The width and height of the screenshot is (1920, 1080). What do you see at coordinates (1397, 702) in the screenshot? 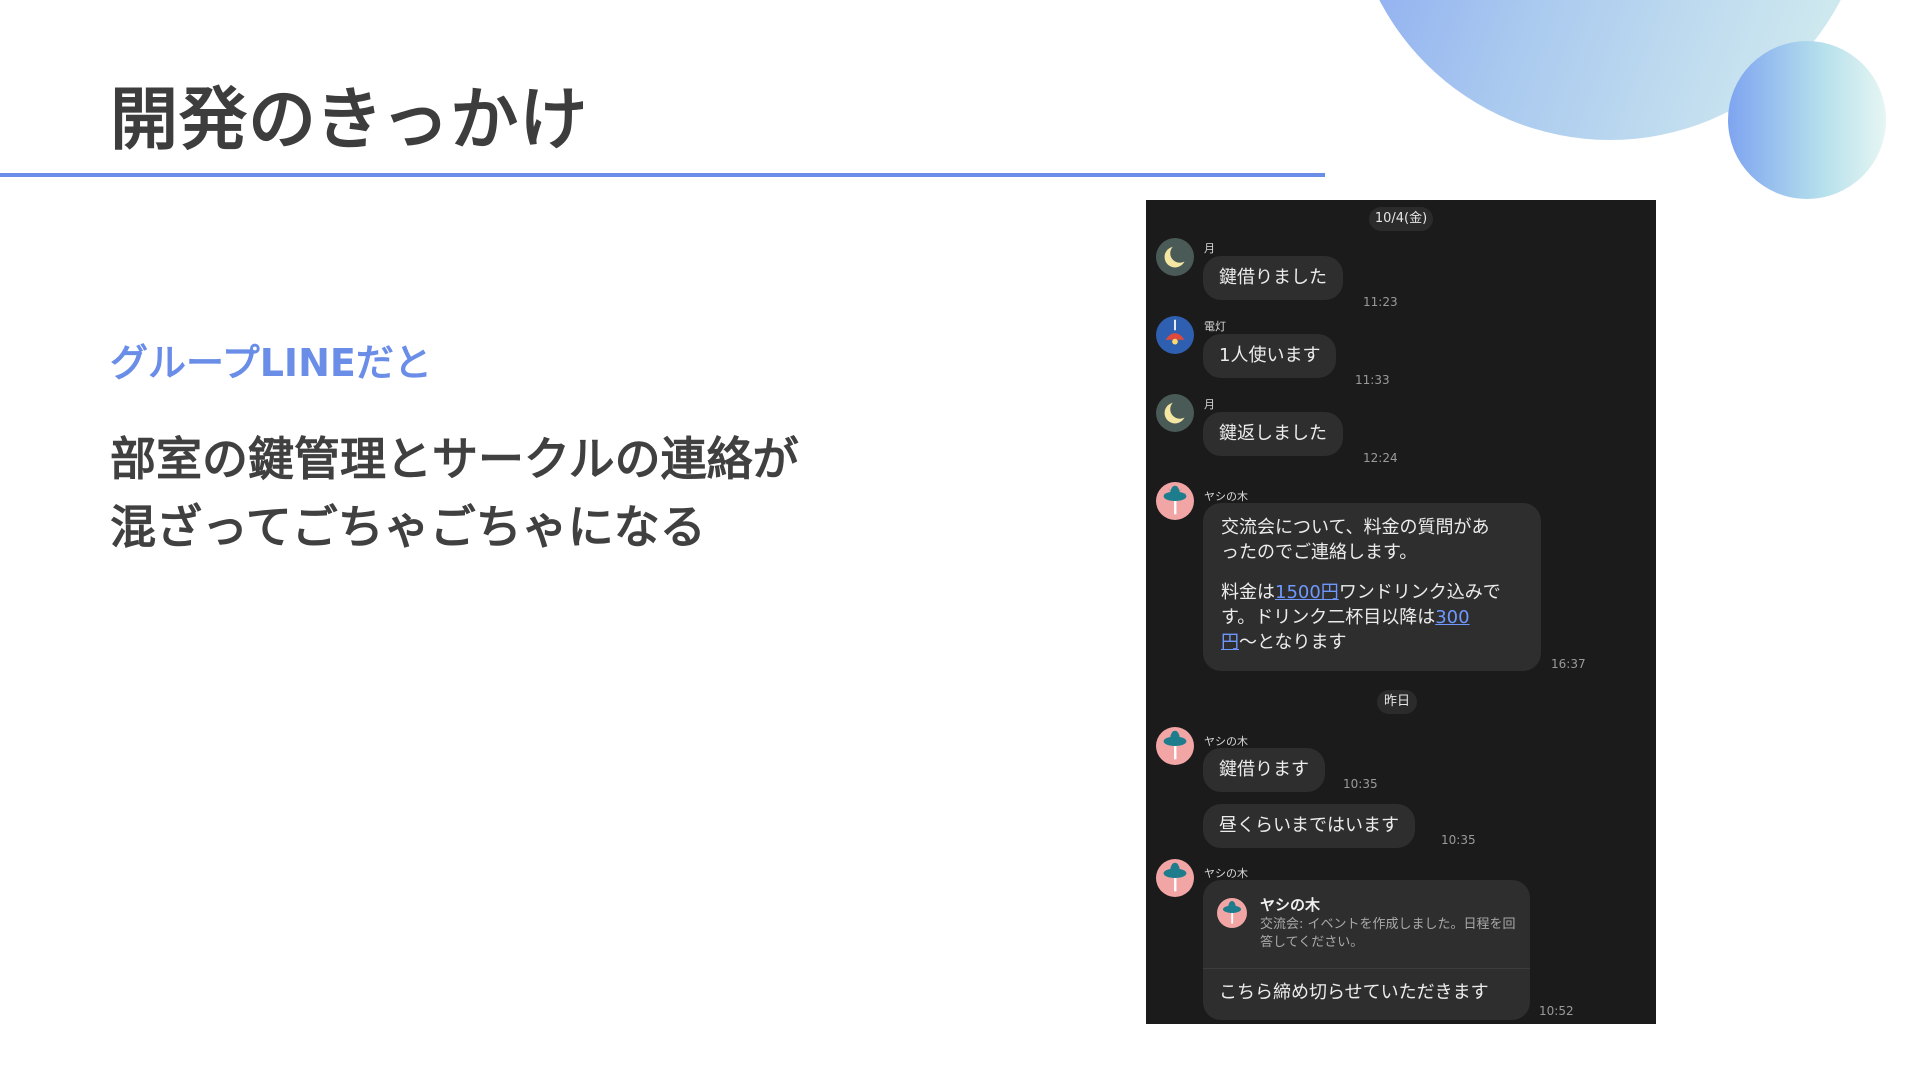
I see `date-separator: 昨日` at bounding box center [1397, 702].